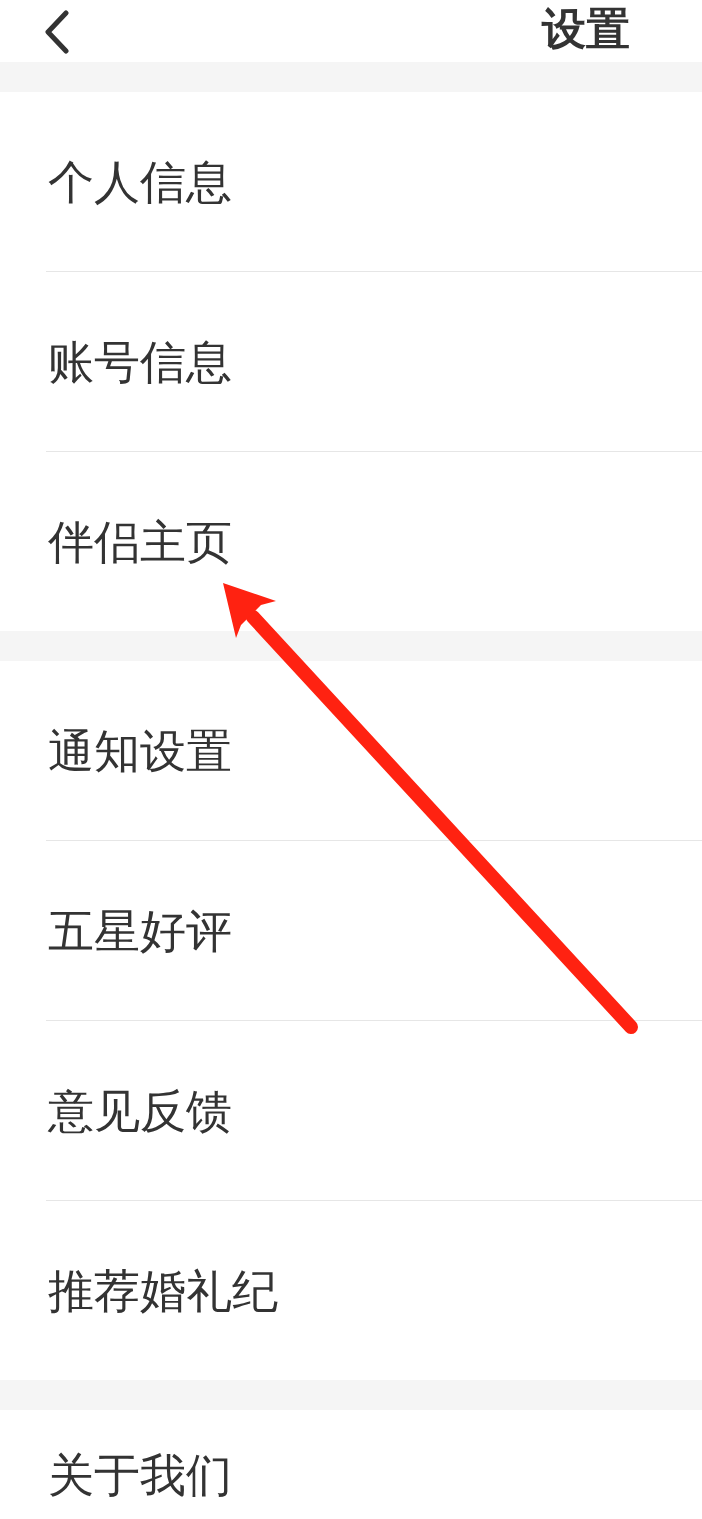  I want to click on back-icon, so click(57, 32).